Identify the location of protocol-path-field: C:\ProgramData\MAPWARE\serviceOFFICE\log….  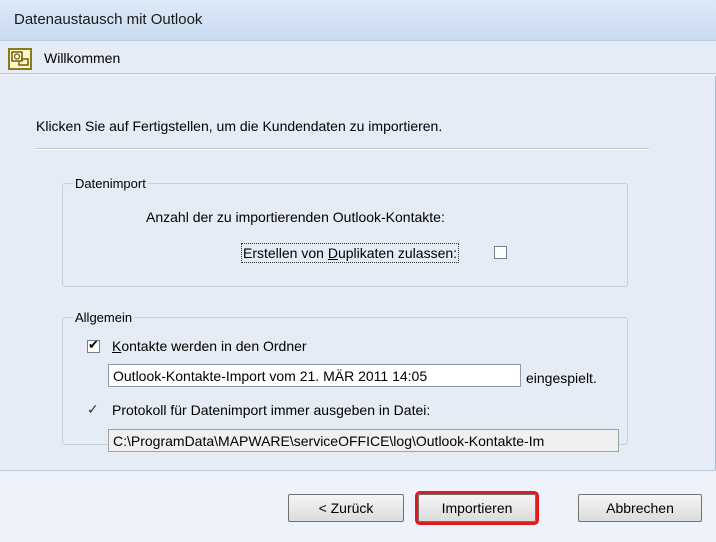
(363, 440).